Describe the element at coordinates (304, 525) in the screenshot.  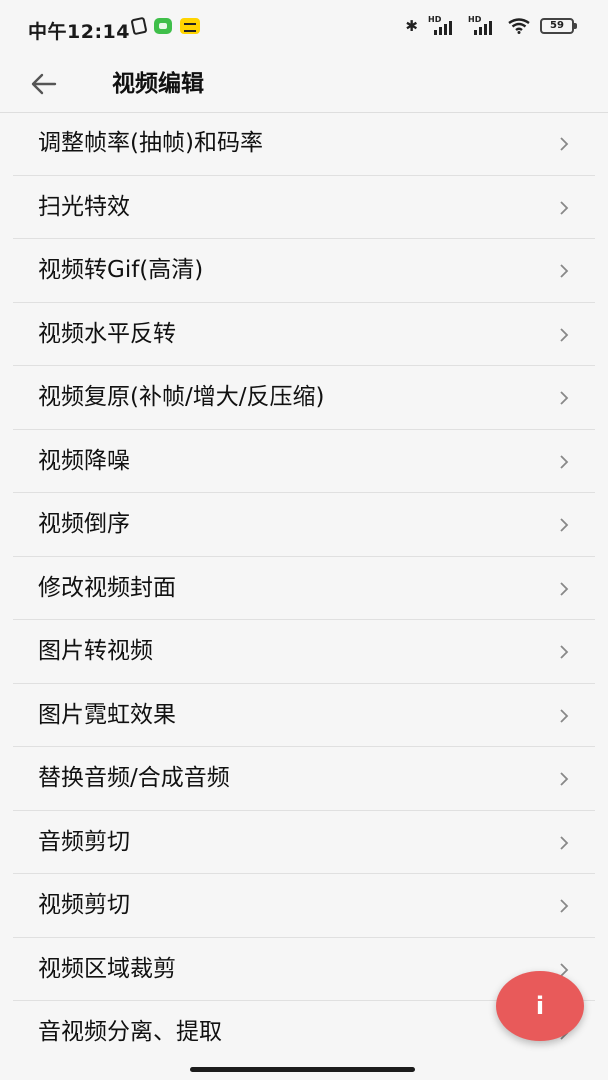
I see `menu-item-reverse: 视频倒序` at that location.